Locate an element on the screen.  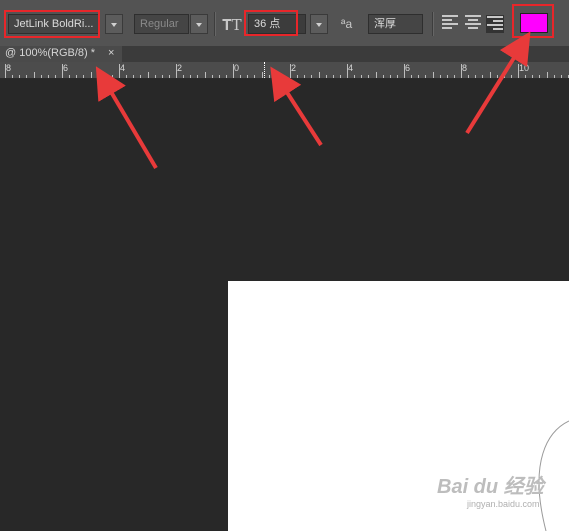
watermark: Bai du 经验 jingyan.baidu.com is located at coordinates (502, 500).